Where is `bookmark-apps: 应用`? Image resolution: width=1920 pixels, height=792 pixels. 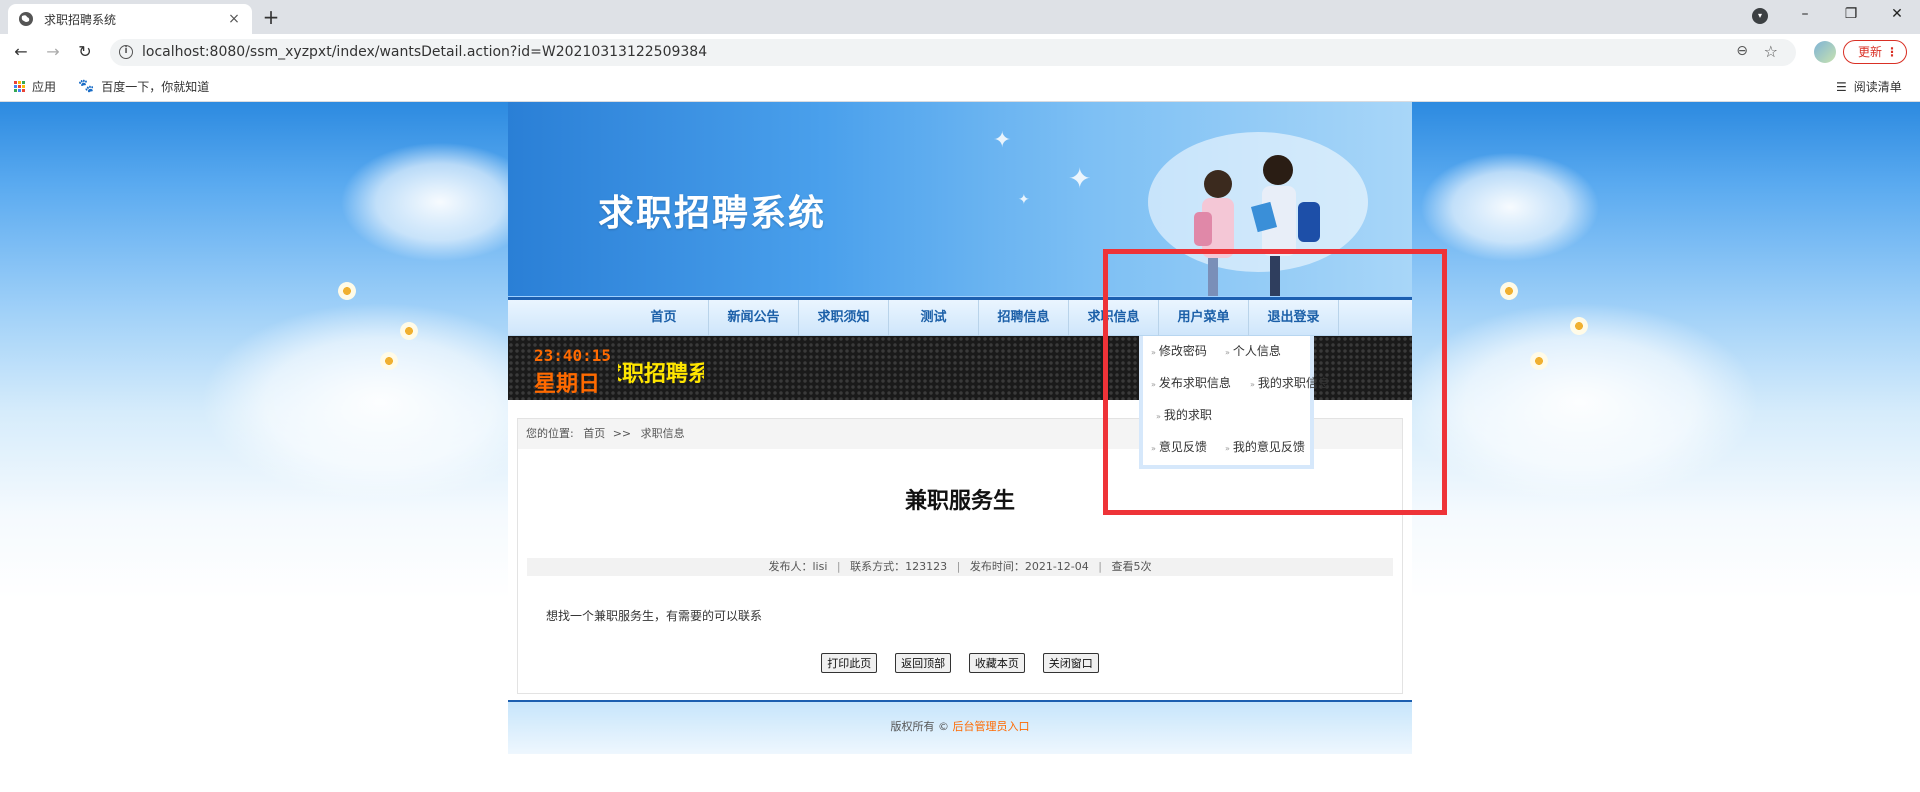 bookmark-apps: 应用 is located at coordinates (35, 86).